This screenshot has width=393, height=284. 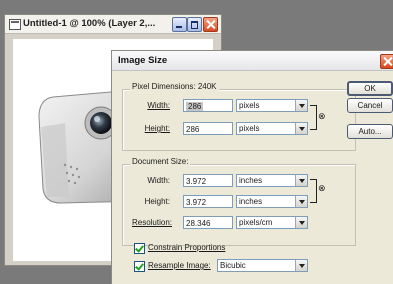 What do you see at coordinates (174, 86) in the screenshot?
I see `pixel-dimensions-label: Pixel Dimensions: 240K` at bounding box center [174, 86].